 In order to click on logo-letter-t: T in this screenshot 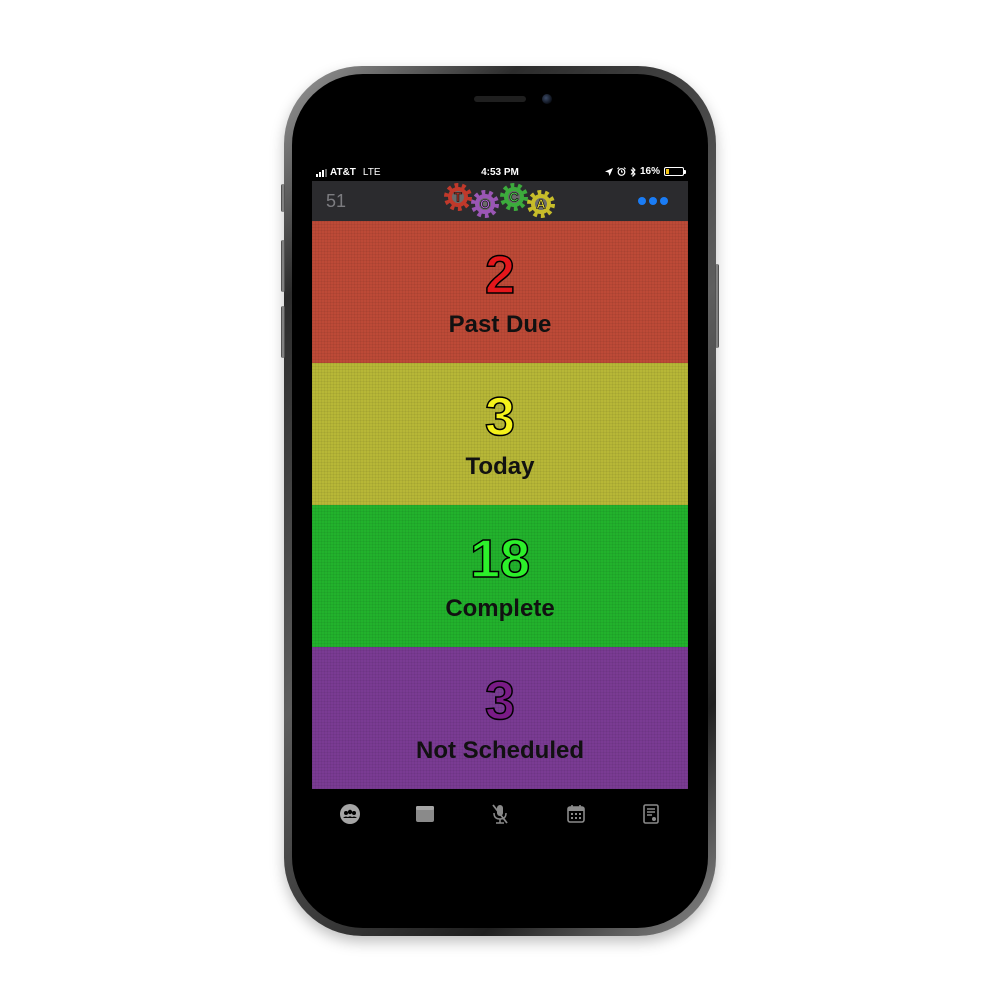, I will do `click(458, 197)`.